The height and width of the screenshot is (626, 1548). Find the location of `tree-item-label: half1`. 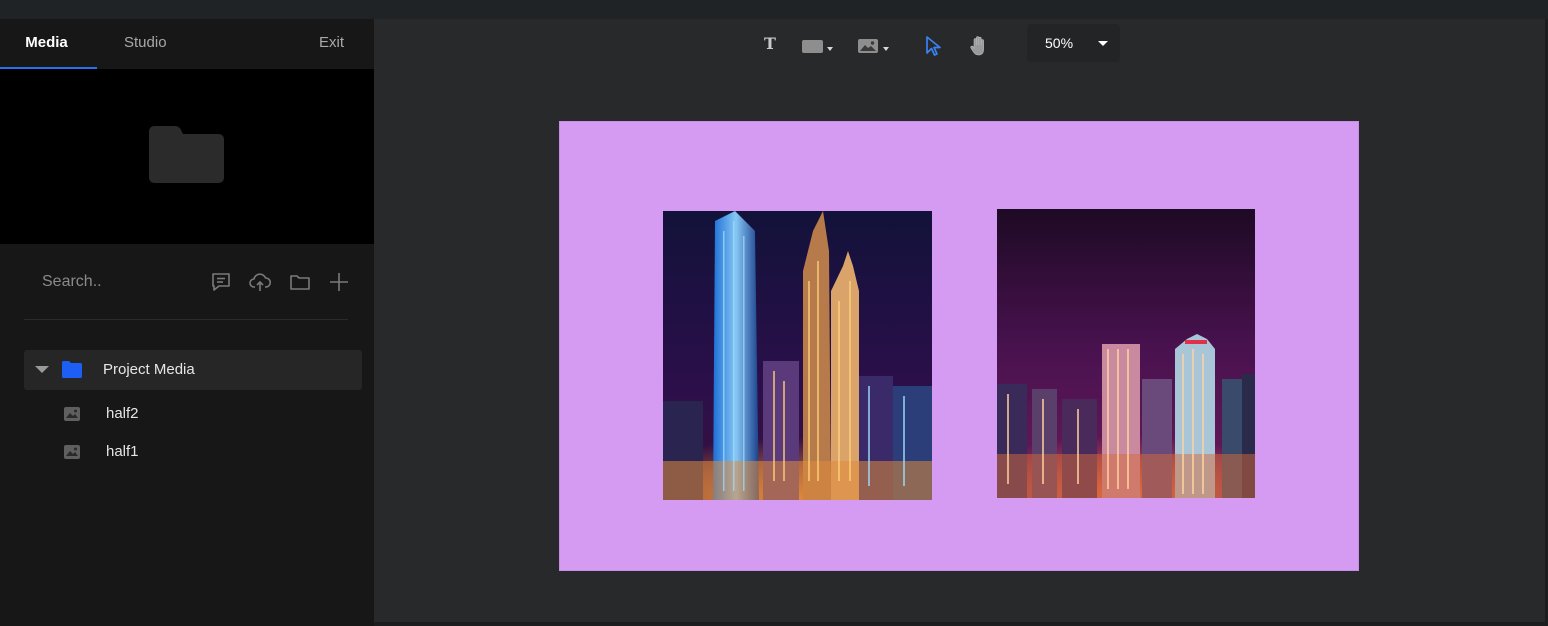

tree-item-label: half1 is located at coordinates (122, 451).